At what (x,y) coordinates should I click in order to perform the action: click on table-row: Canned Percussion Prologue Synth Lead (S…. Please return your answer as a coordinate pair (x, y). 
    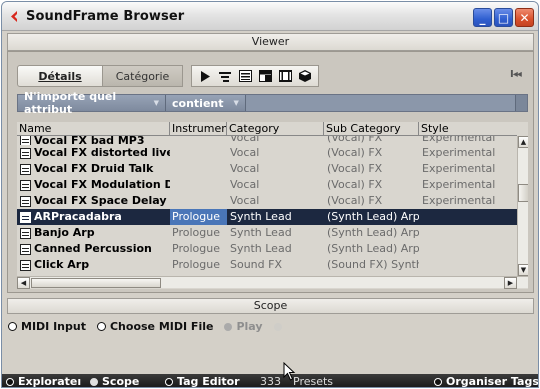
    Looking at the image, I should click on (267, 249).